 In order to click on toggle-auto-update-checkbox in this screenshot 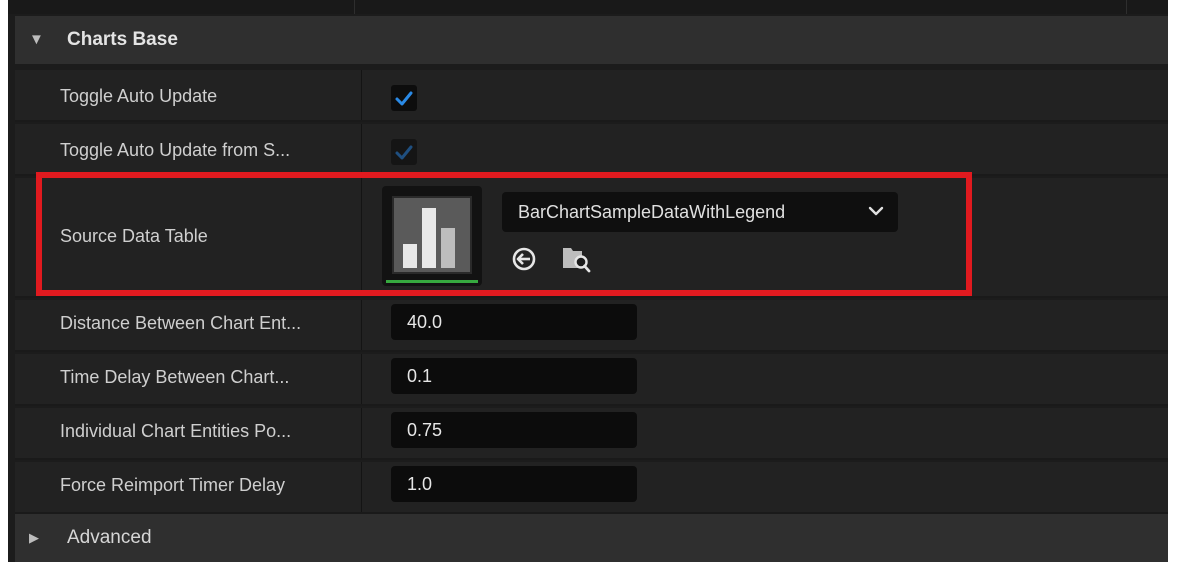, I will do `click(404, 98)`.